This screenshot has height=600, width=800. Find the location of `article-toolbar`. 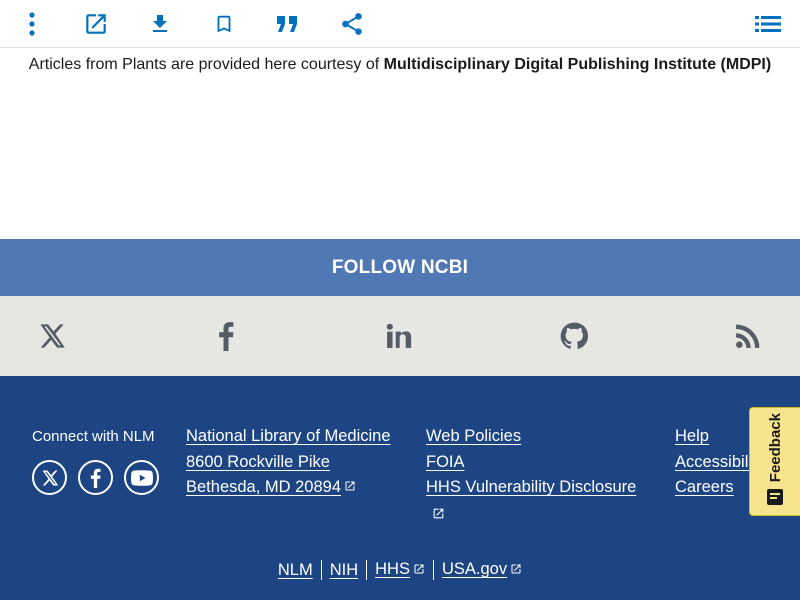

article-toolbar is located at coordinates (400, 24).